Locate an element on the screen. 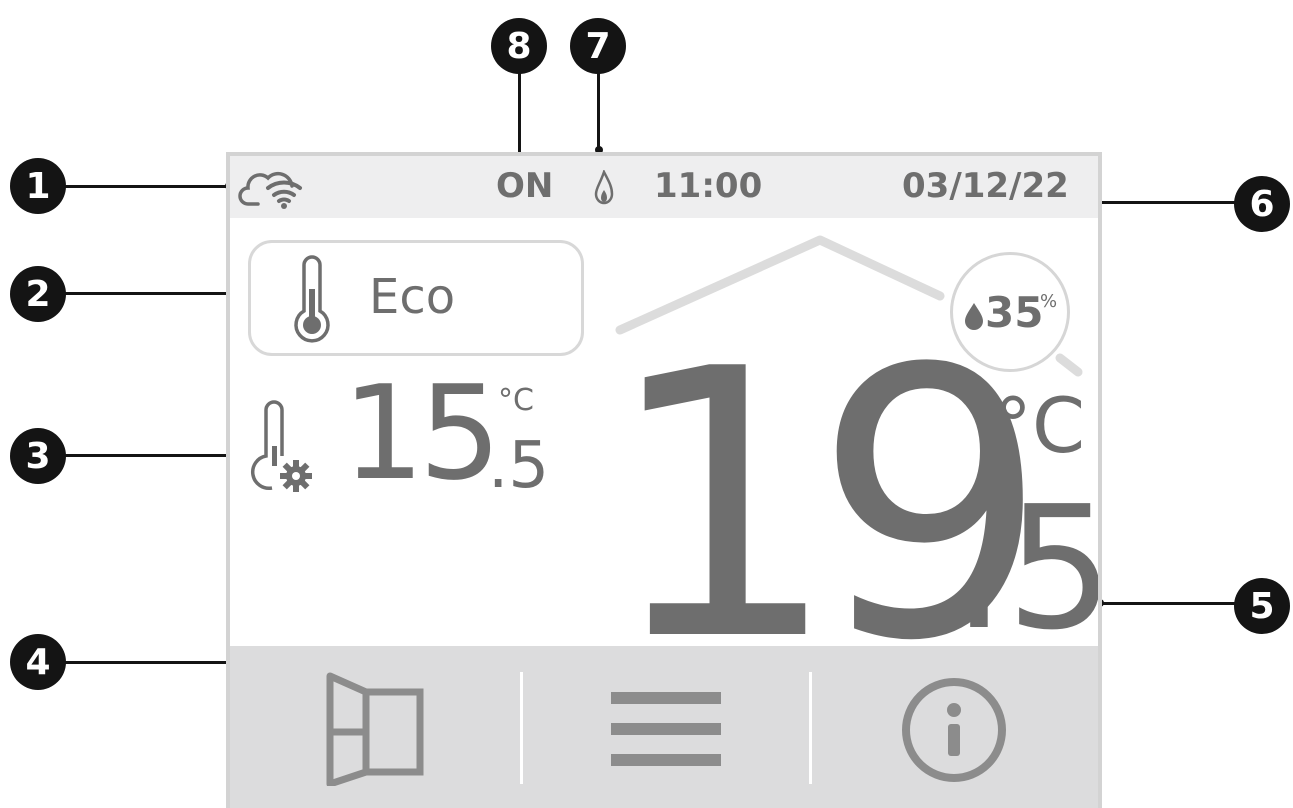 Image resolution: width=1293 pixels, height=808 pixels. thermometer-gear-icon is located at coordinates (284, 448).